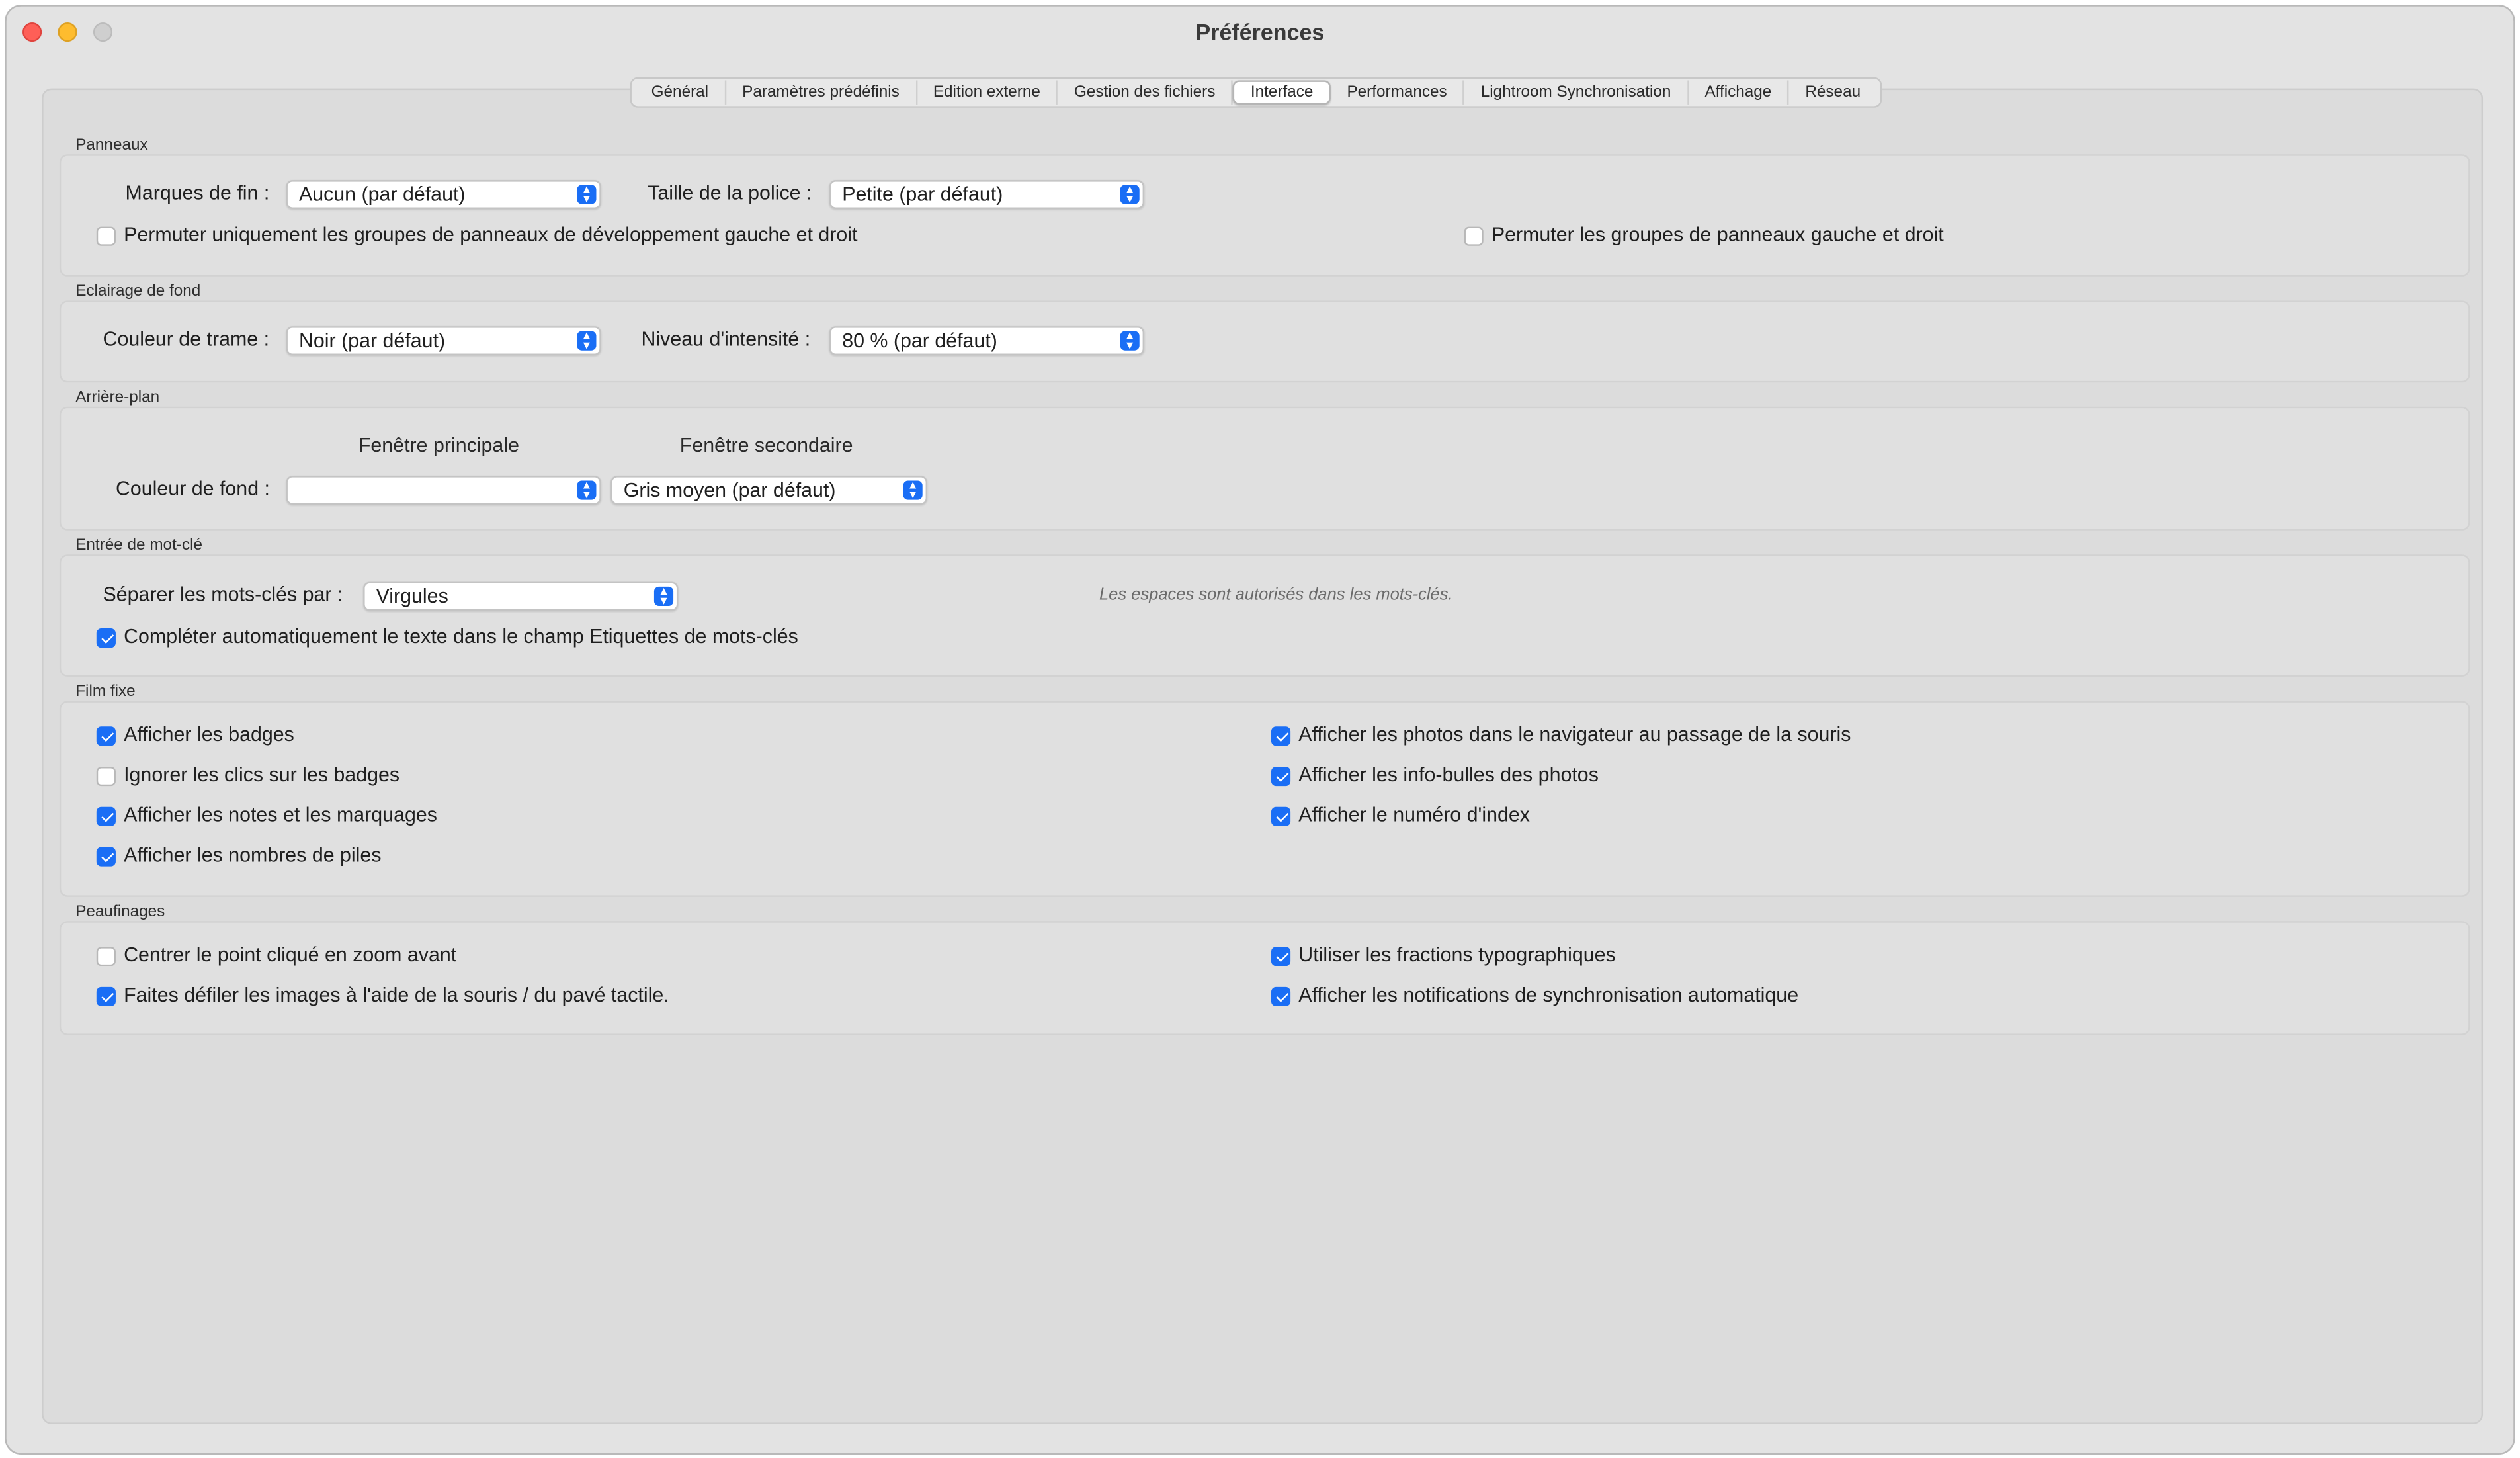 Image resolution: width=2520 pixels, height=1458 pixels. I want to click on notifications-sync-checkbox, so click(1281, 996).